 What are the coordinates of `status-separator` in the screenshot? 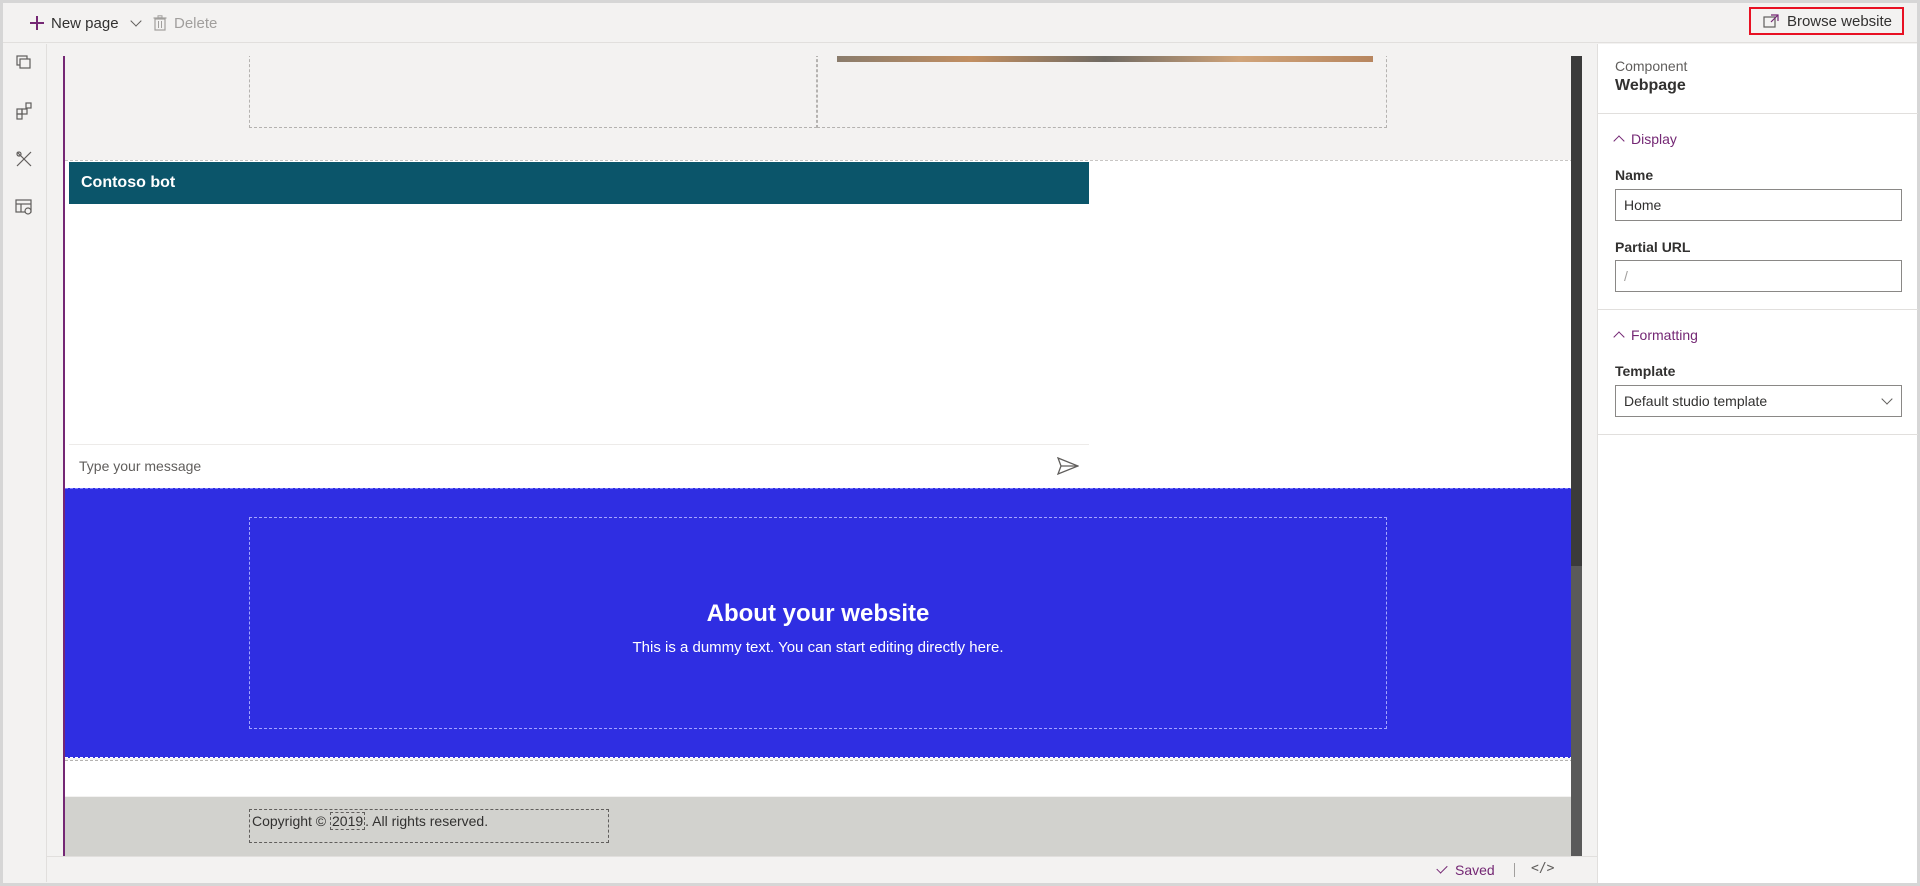 It's located at (1514, 870).